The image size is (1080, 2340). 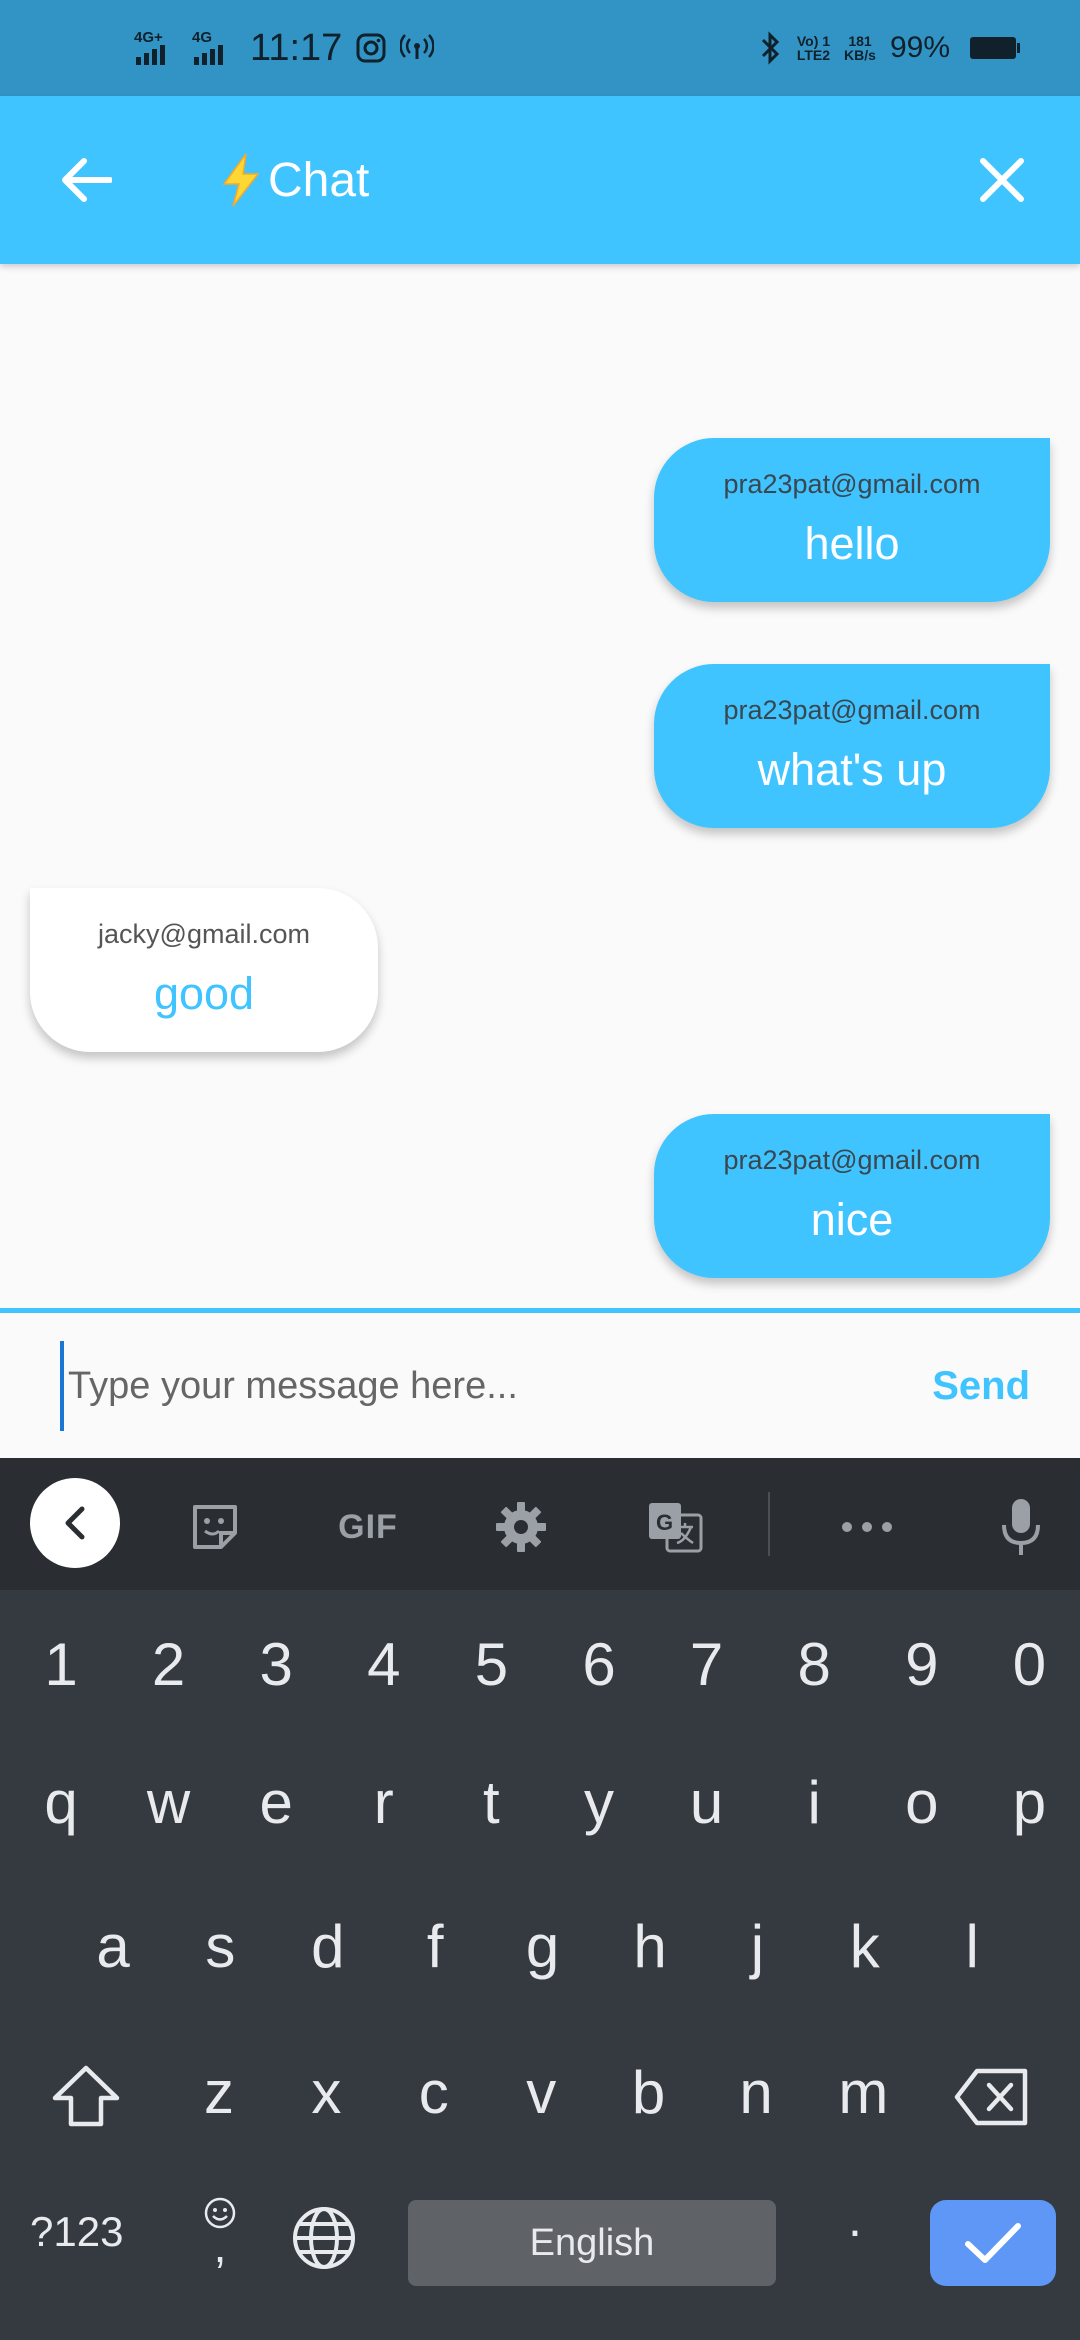 What do you see at coordinates (860, 48) in the screenshot?
I see `network-speed: 181 KB/s` at bounding box center [860, 48].